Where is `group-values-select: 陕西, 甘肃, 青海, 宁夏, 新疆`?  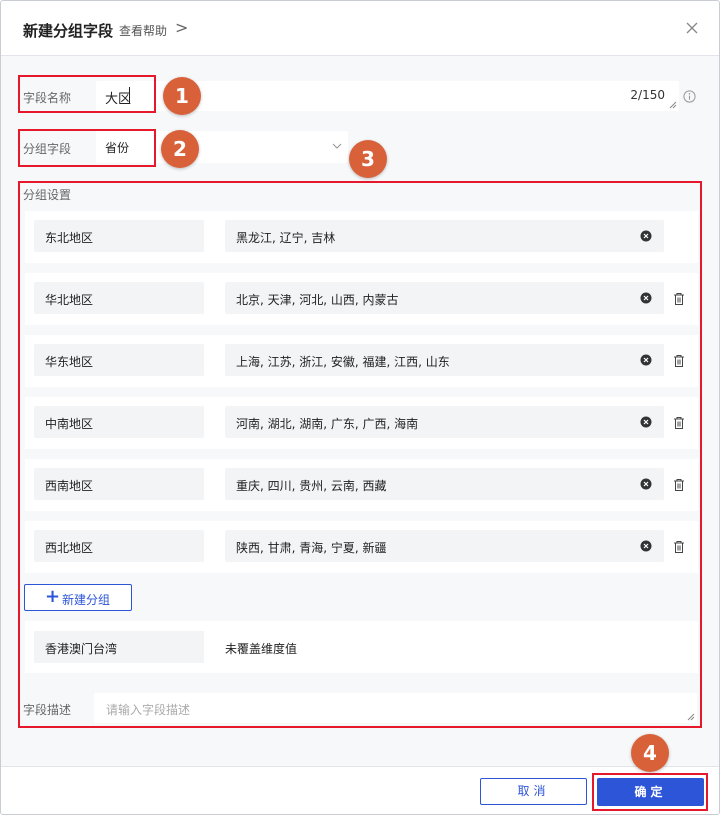
group-values-select: 陕西, 甘肃, 青海, 宁夏, 新疆 is located at coordinates (444, 546).